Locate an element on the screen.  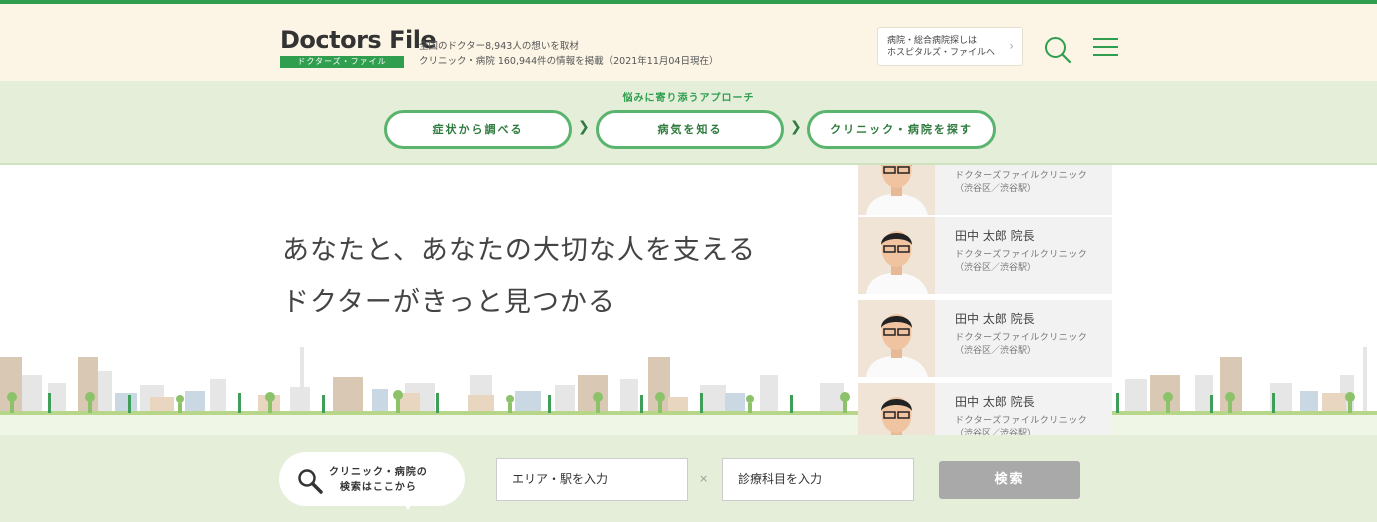
logo-subtitle: ドクターズ・ファイル is located at coordinates (342, 62).